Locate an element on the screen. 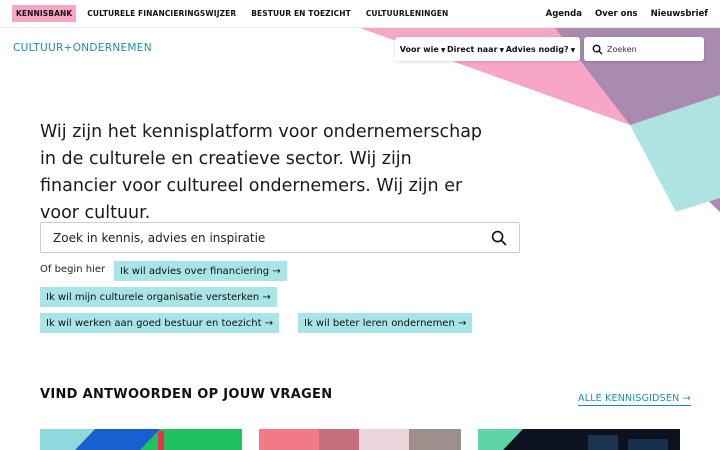 The image size is (720, 450). tag-bestuur-en-toezicht: BESTUUR EN TOEZICHT is located at coordinates (301, 13).